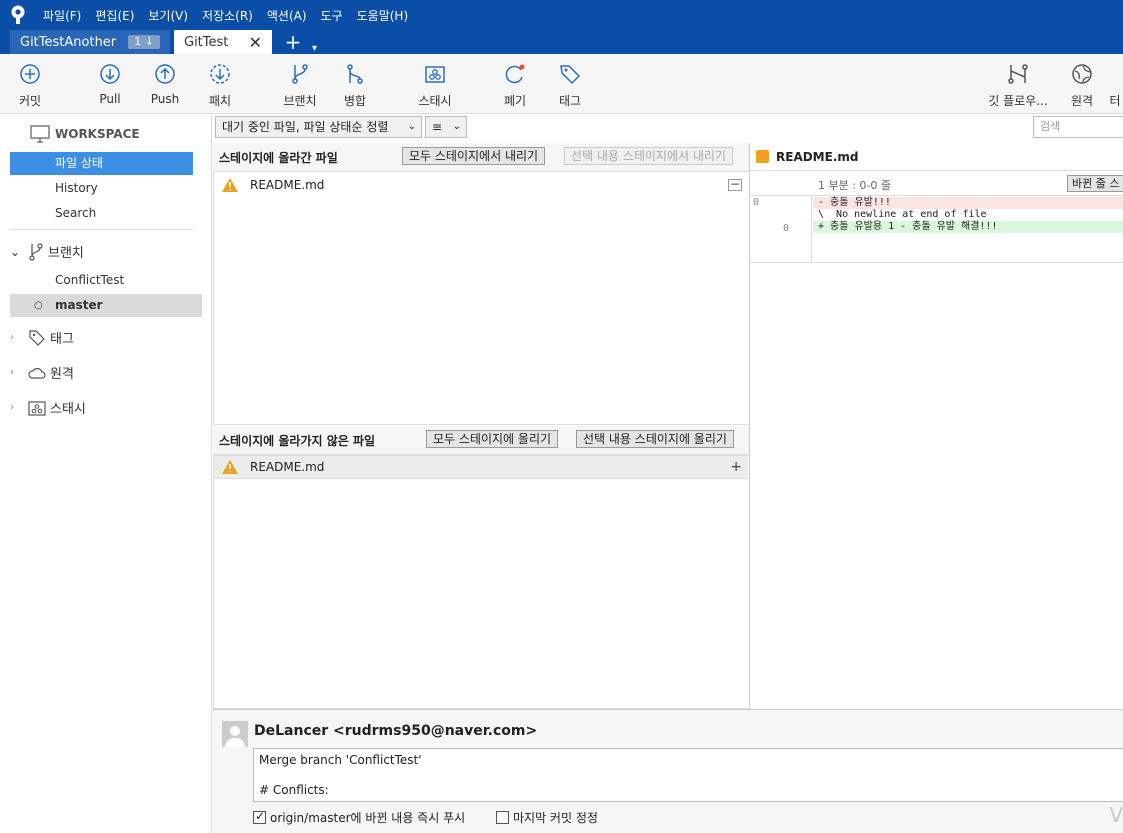 The width and height of the screenshot is (1123, 833). I want to click on terminal-label: 터, so click(1115, 101).